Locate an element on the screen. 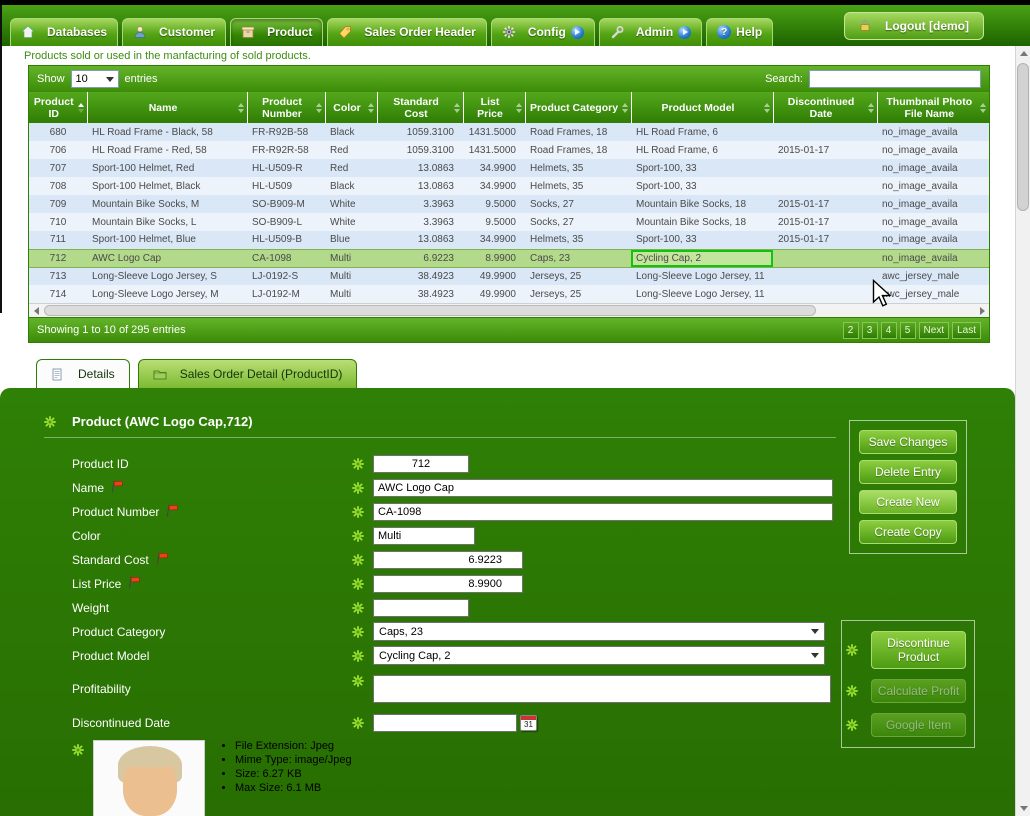 The height and width of the screenshot is (816, 1030). table-cell: 1431.5000 is located at coordinates (494, 150).